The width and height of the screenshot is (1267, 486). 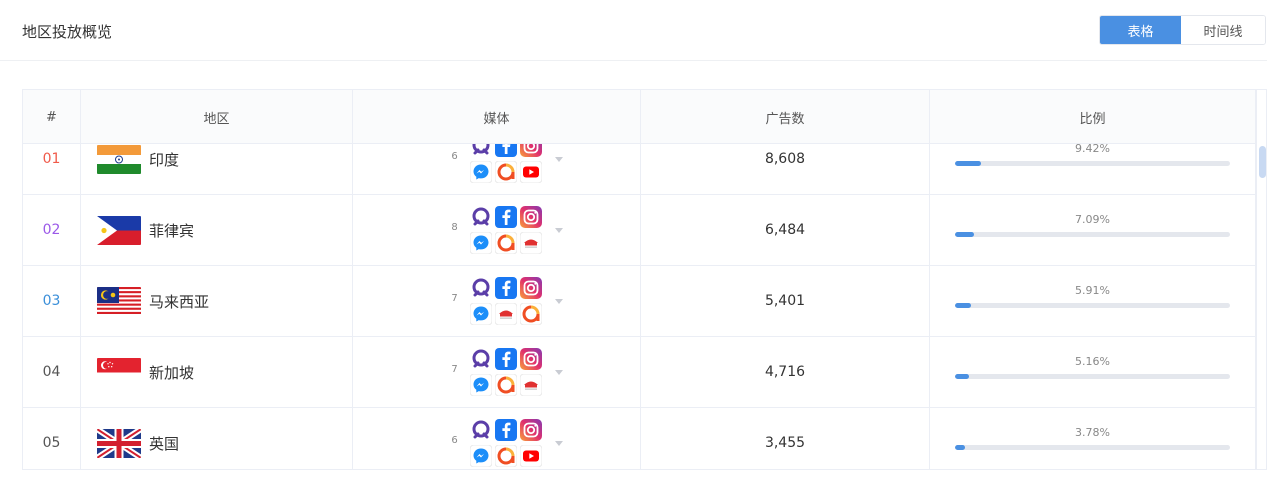 I want to click on rank-number: 02, so click(x=51, y=230).